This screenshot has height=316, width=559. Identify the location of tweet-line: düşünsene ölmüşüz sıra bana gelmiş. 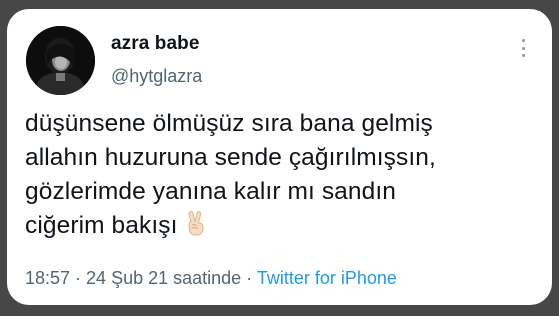
(229, 123).